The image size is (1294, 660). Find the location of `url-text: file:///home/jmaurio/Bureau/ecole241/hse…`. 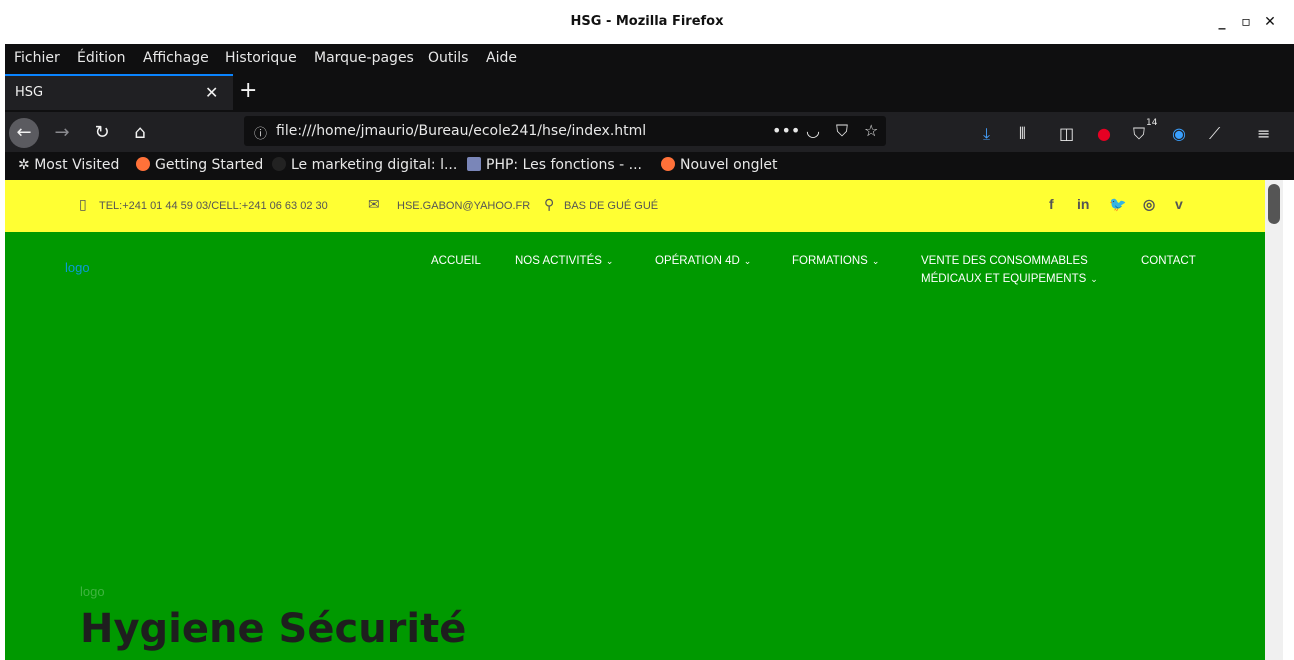

url-text: file:///home/jmaurio/Bureau/ecole241/hse… is located at coordinates (461, 131).